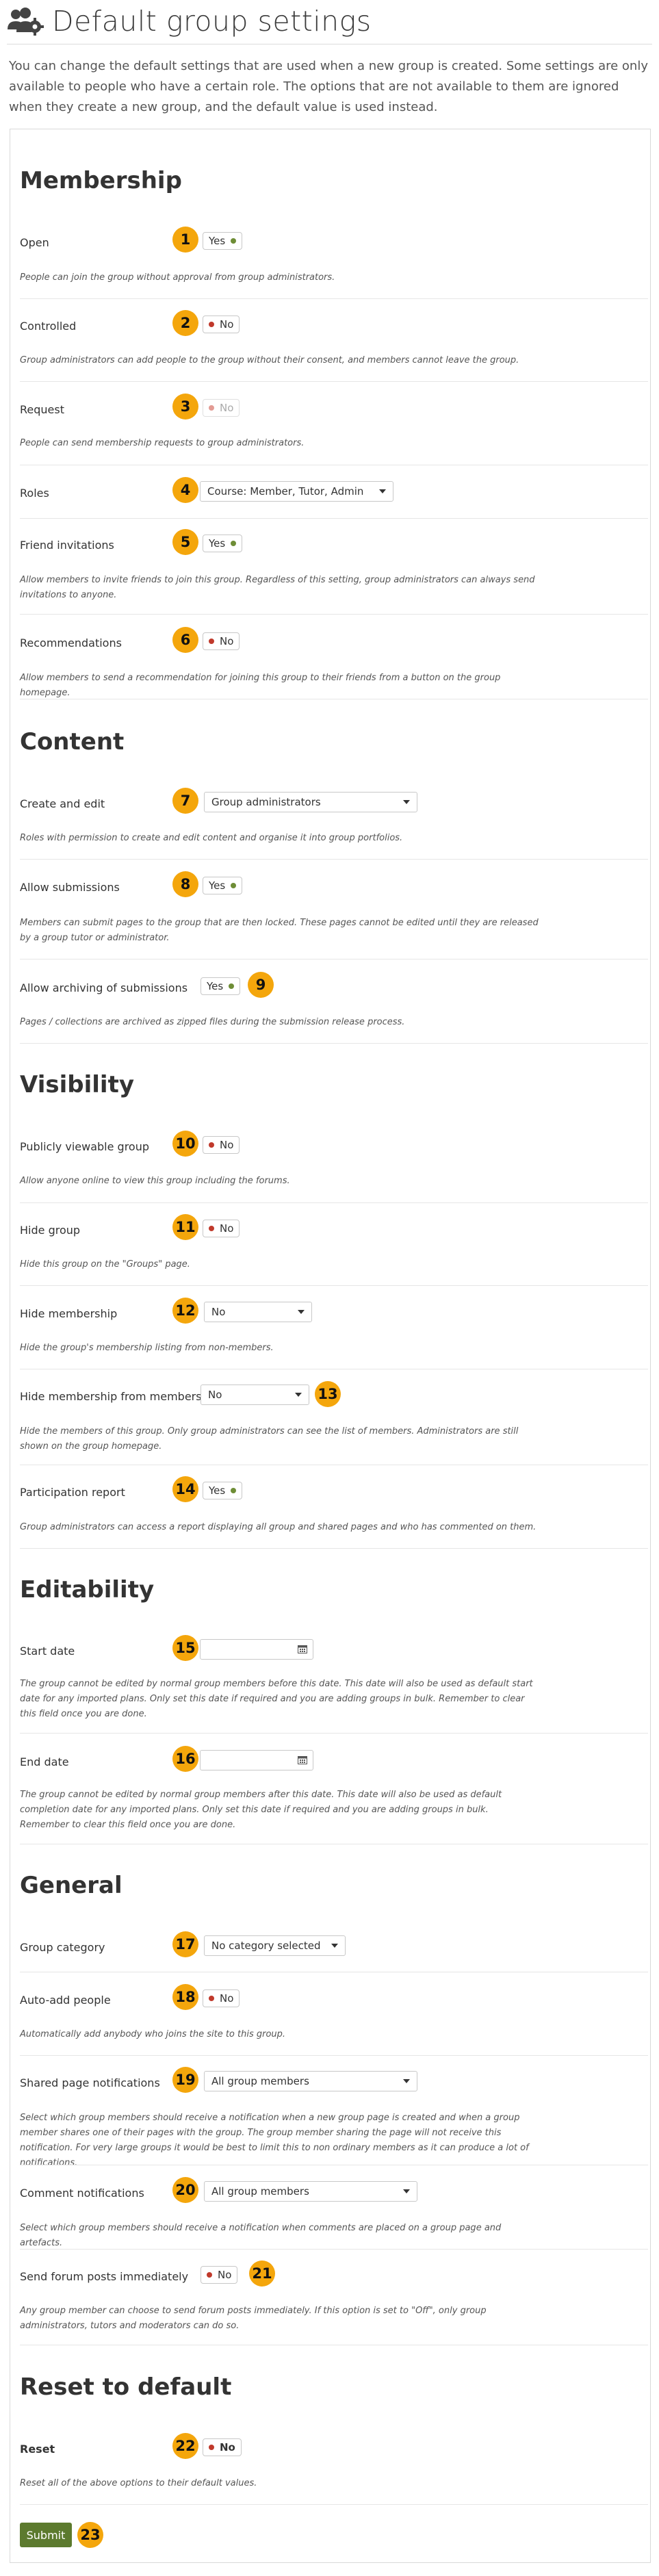 Image resolution: width=659 pixels, height=2576 pixels. What do you see at coordinates (185, 1759) in the screenshot?
I see `callout-badge: 16` at bounding box center [185, 1759].